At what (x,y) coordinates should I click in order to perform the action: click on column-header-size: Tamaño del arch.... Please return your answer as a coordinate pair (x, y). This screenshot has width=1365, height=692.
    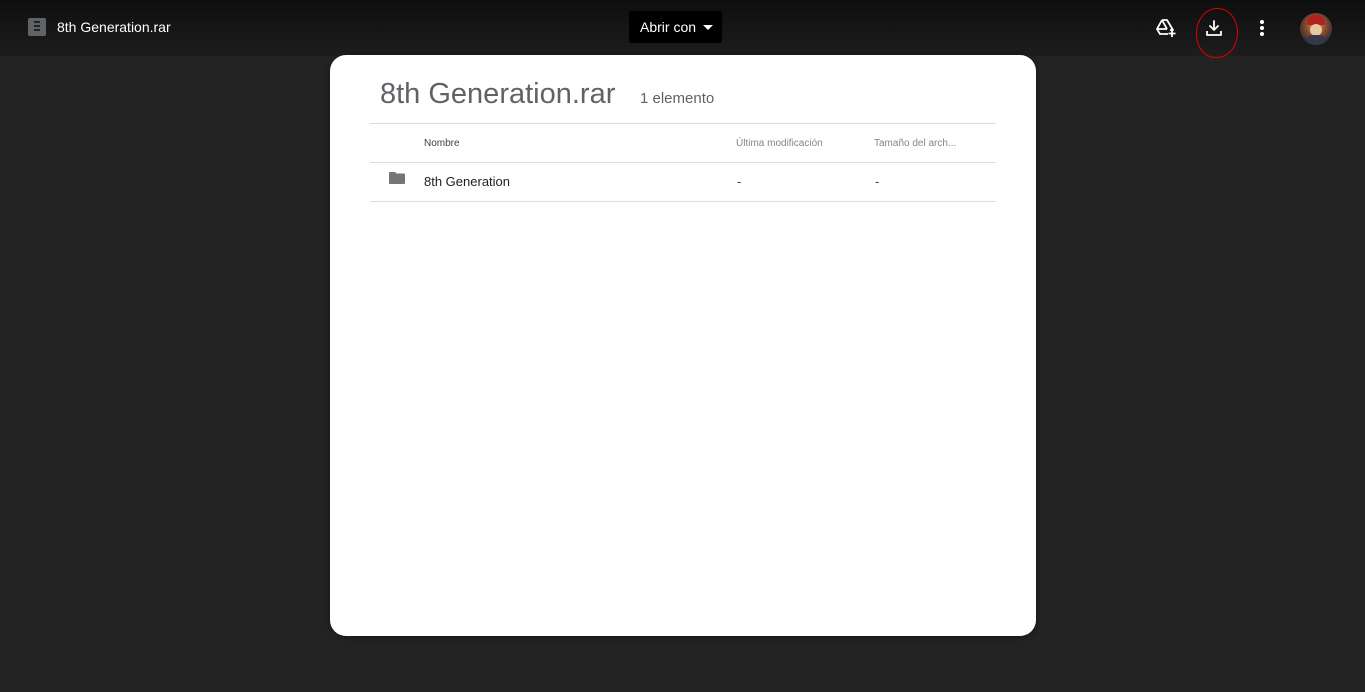
    Looking at the image, I should click on (915, 143).